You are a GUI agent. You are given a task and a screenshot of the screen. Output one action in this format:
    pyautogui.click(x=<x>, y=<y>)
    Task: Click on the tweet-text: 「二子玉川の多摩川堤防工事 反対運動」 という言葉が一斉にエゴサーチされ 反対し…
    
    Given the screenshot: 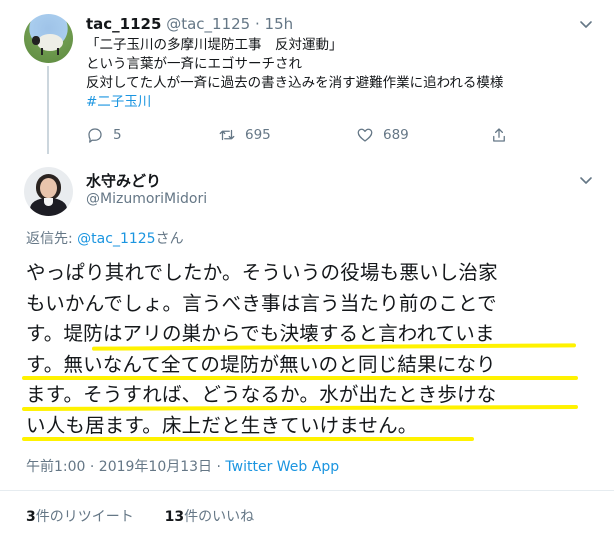 What is the action you would take?
    pyautogui.click(x=294, y=74)
    